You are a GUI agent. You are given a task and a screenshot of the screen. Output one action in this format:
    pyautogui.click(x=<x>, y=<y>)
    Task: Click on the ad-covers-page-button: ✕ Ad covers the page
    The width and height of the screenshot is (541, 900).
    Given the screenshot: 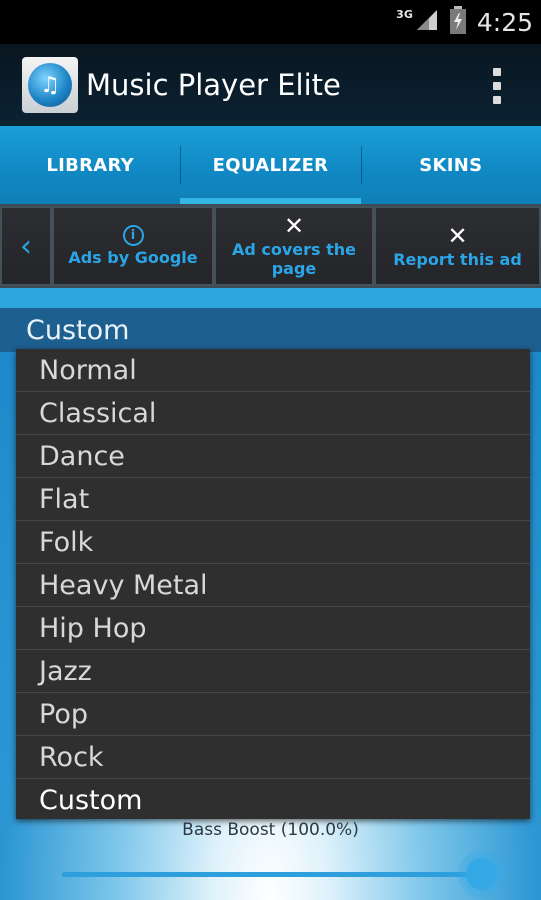 What is the action you would take?
    pyautogui.click(x=294, y=246)
    